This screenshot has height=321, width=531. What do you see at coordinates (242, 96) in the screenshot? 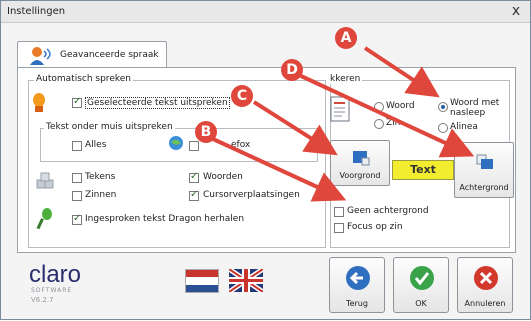
I see `annotation-c-marker: C` at bounding box center [242, 96].